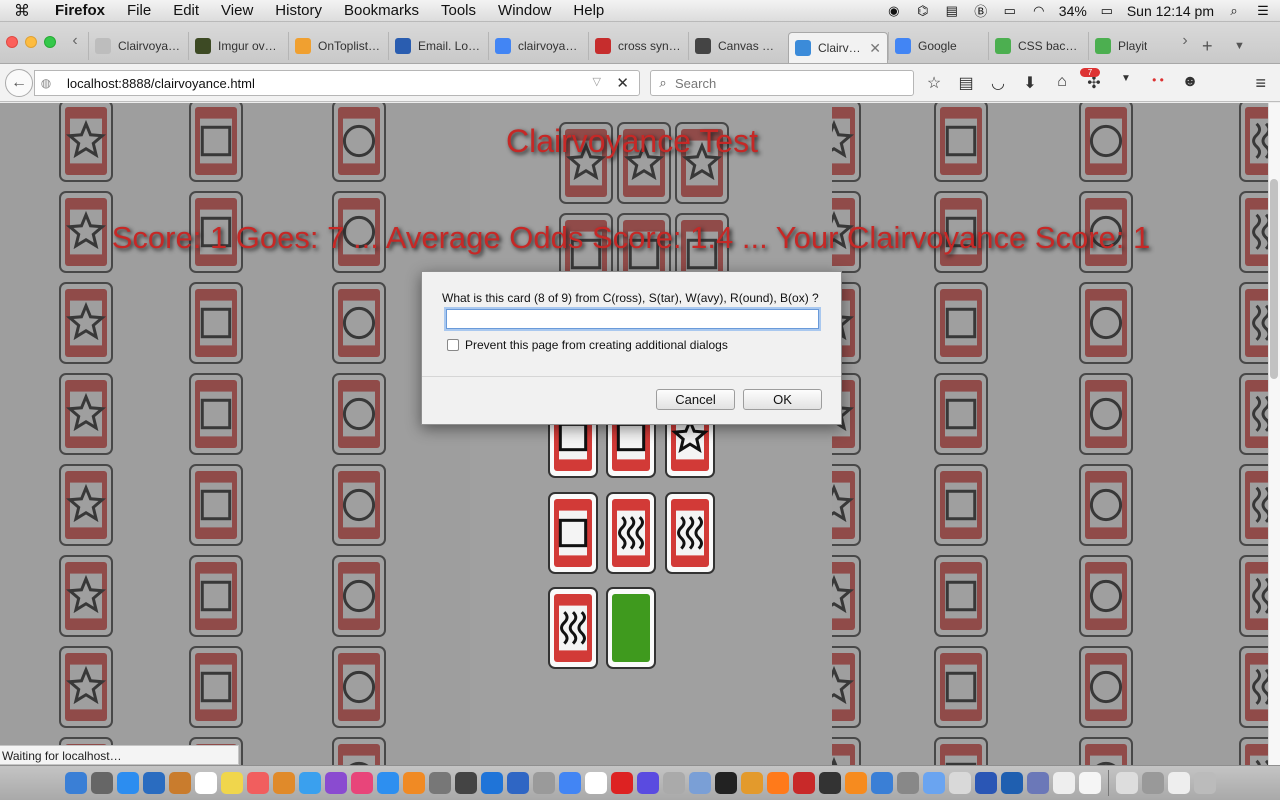 Image resolution: width=1280 pixels, height=800 pixels. I want to click on vertical-scrollbar, so click(1274, 434).